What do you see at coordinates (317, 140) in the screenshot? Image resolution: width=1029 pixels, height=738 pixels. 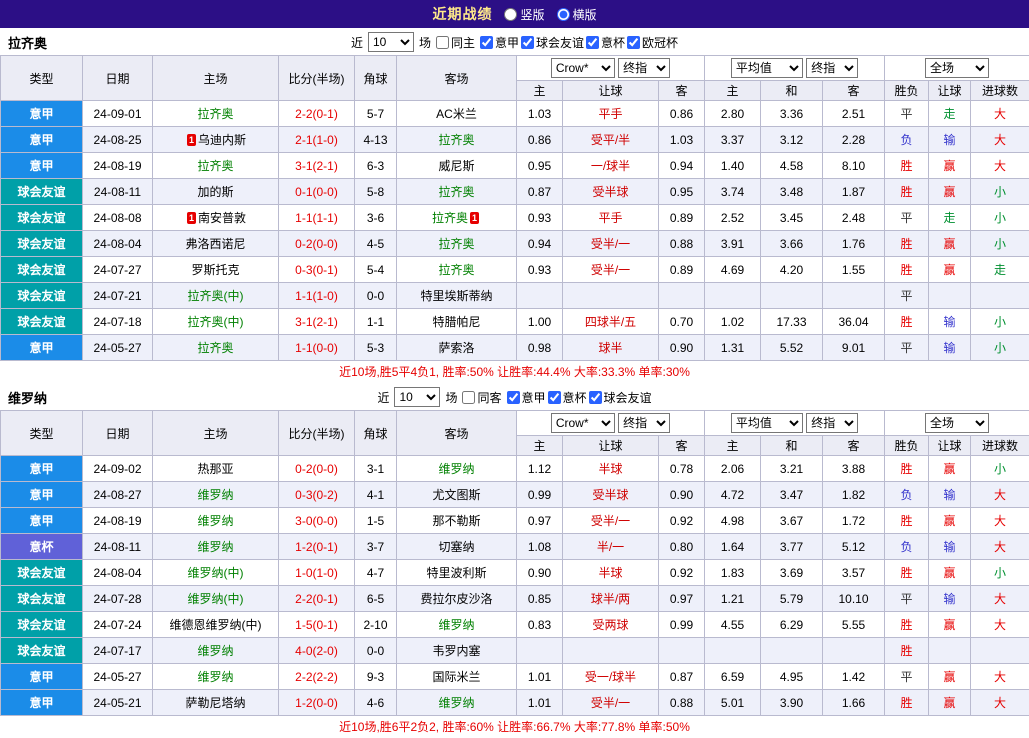 I see `match-score-link: 2-1(1-0)` at bounding box center [317, 140].